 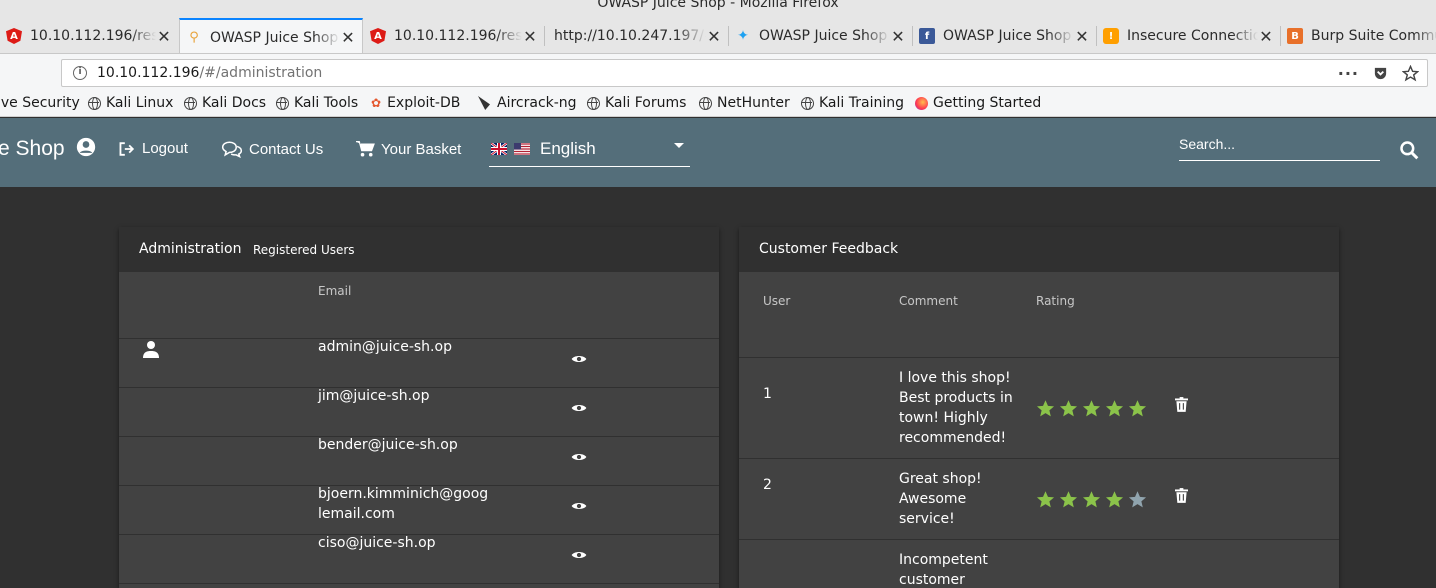 What do you see at coordinates (419, 509) in the screenshot?
I see `table-row: bjoern.kimminich@goog lemail.com` at bounding box center [419, 509].